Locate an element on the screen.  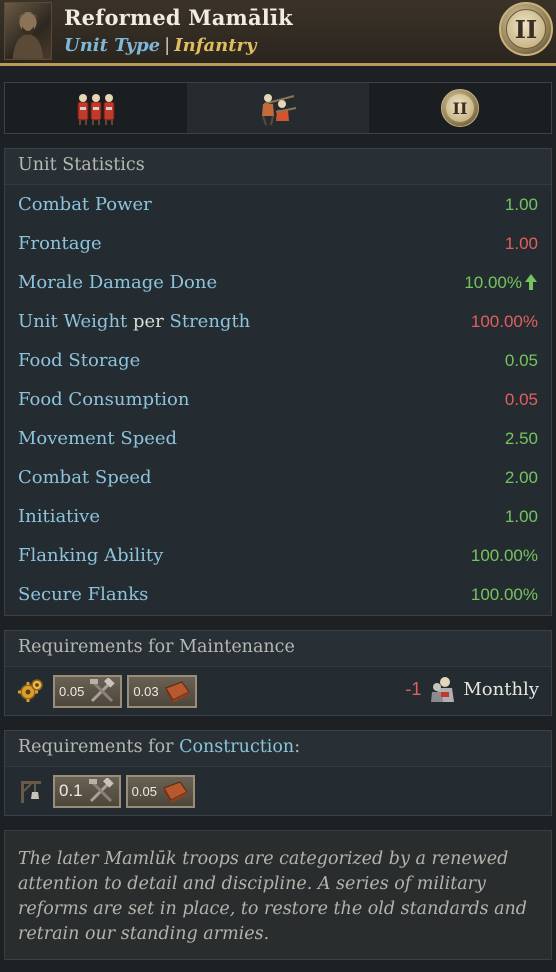
stat-name-part: Unit Weight is located at coordinates (73, 321).